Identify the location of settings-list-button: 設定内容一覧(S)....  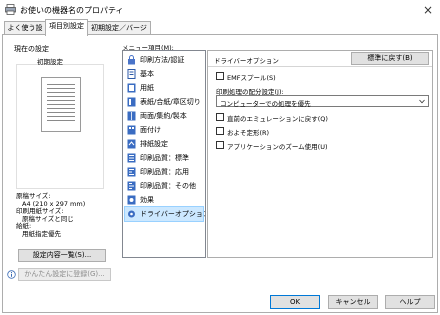
(62, 255).